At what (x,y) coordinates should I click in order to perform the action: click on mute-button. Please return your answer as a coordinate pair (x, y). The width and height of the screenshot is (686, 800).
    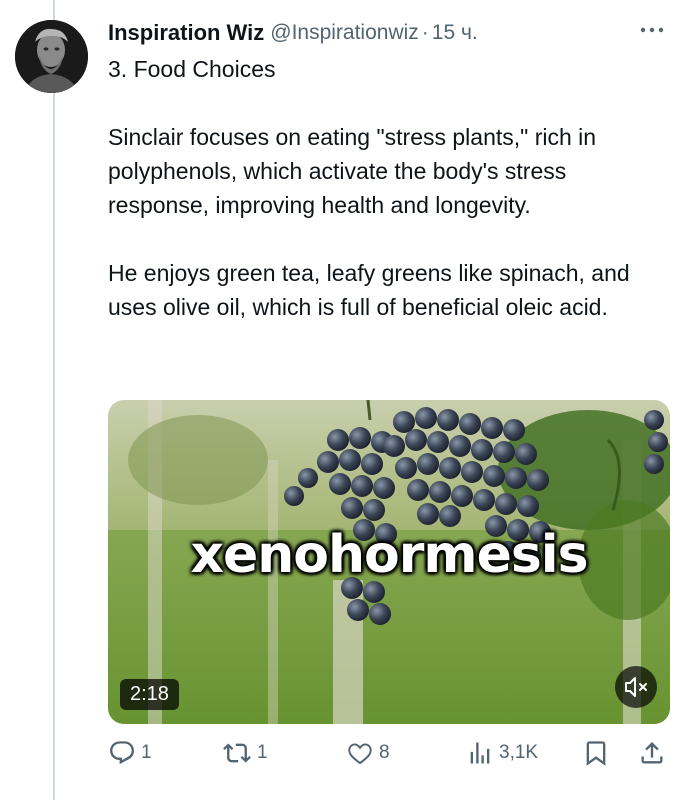
    Looking at the image, I should click on (636, 687).